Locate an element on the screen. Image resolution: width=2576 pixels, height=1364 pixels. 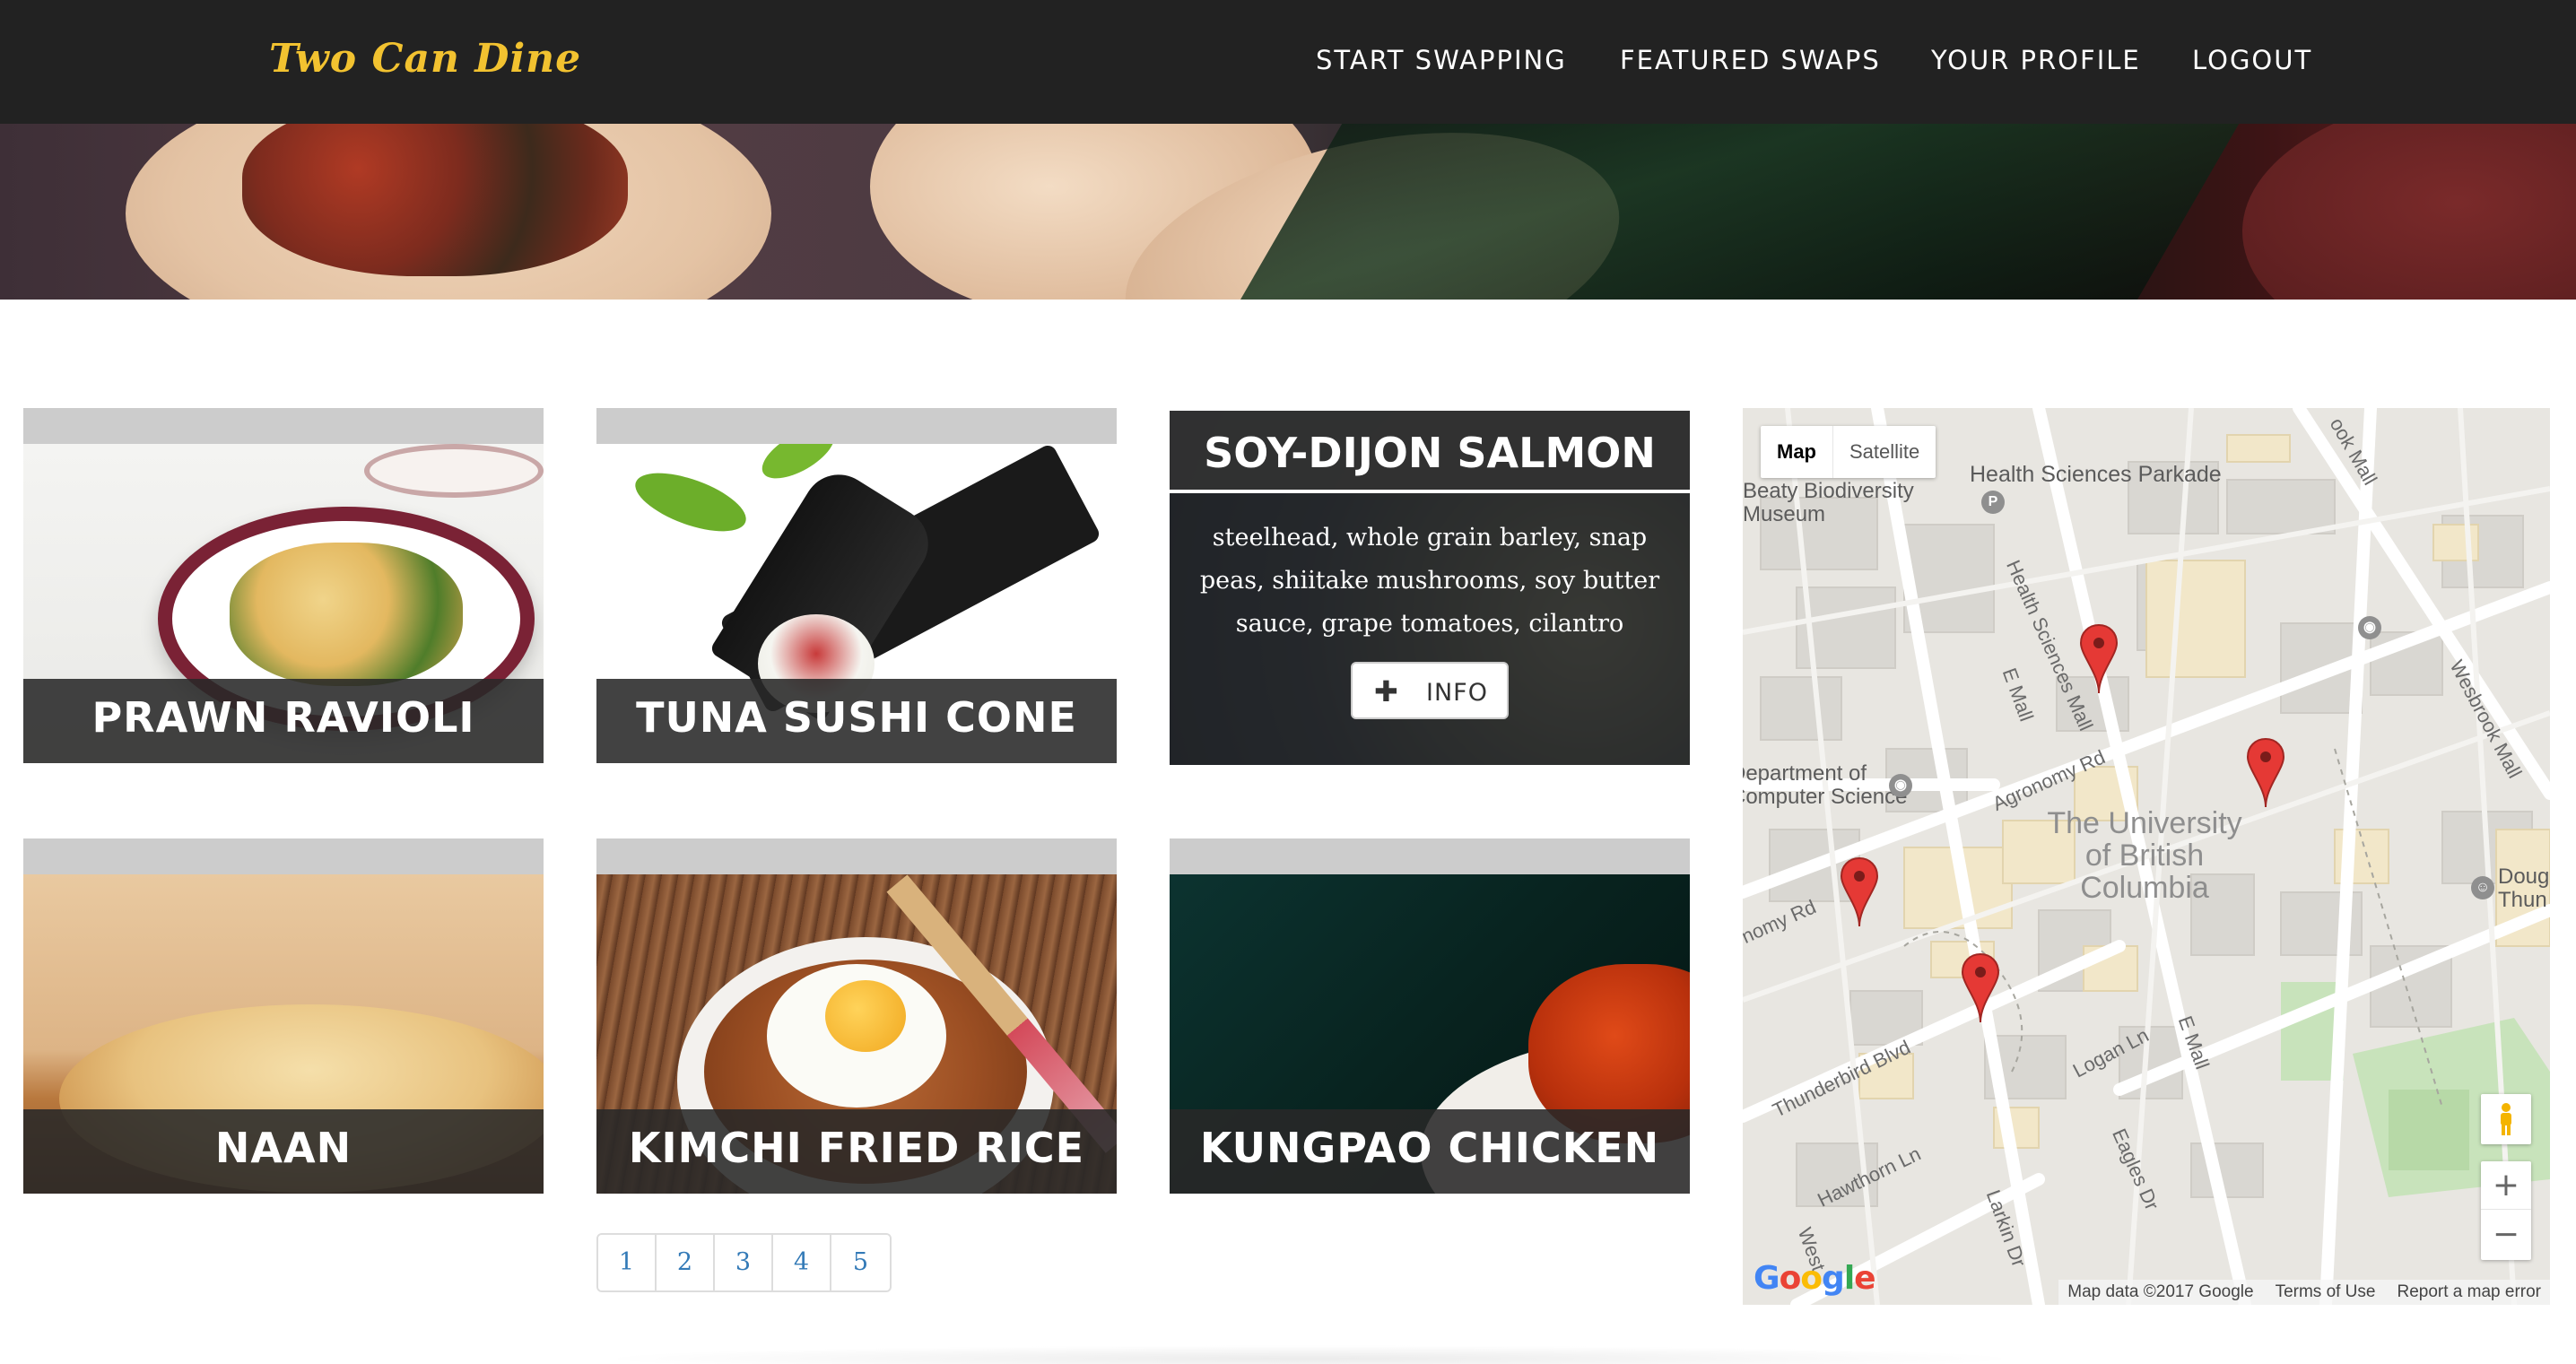
nav-your-profile: YOUR PROFILE is located at coordinates (2036, 60).